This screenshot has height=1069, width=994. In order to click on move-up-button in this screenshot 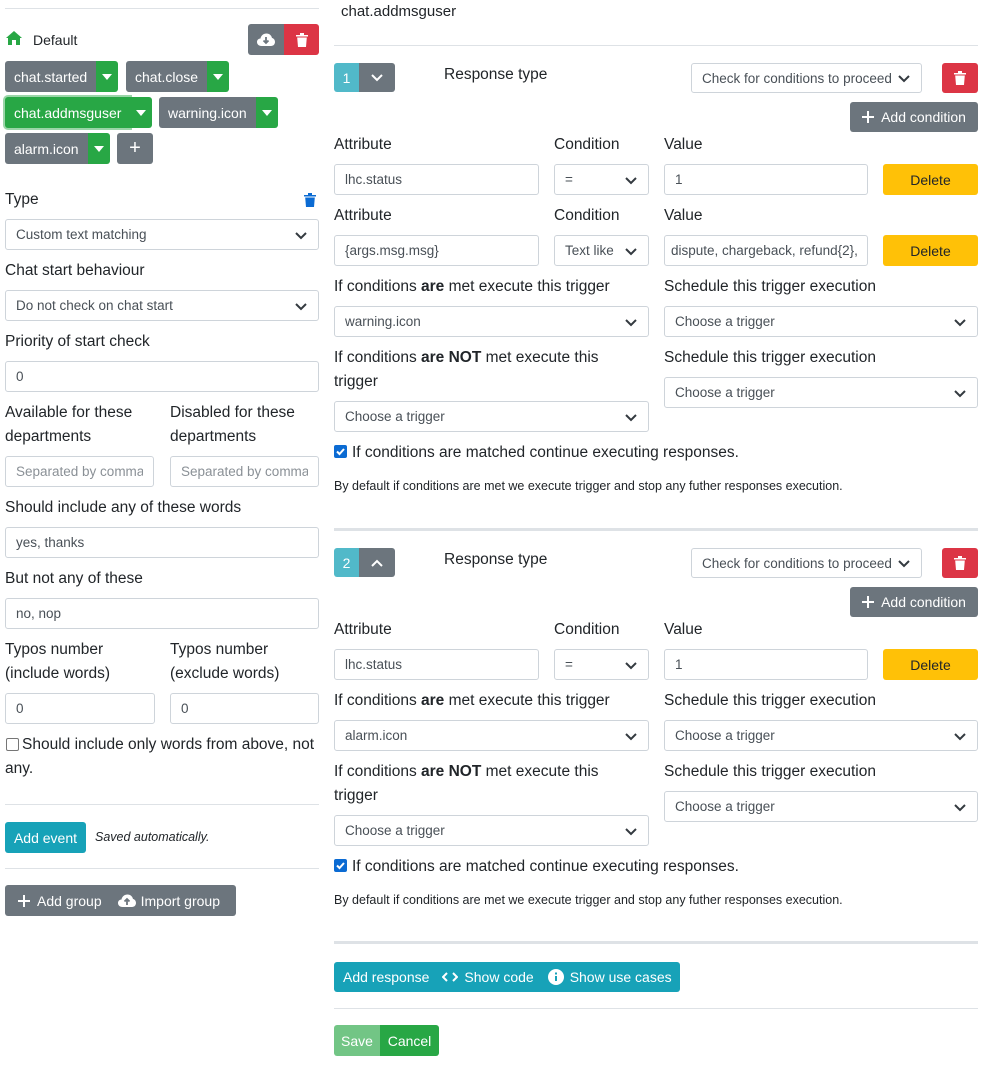, I will do `click(377, 562)`.